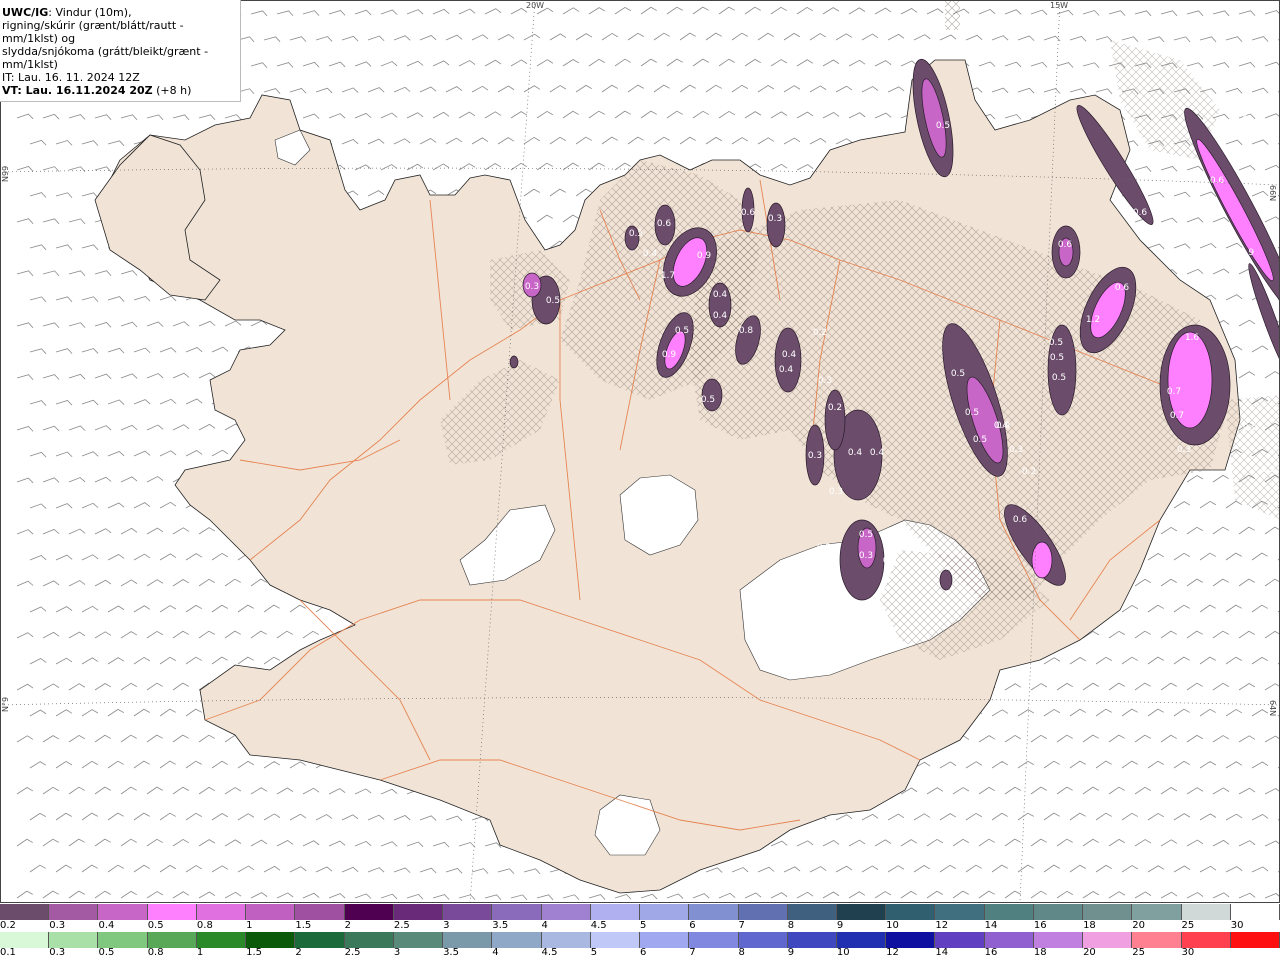 The height and width of the screenshot is (961, 1280). What do you see at coordinates (942, 952) in the screenshot?
I see `colorbar-tick-label: 14` at bounding box center [942, 952].